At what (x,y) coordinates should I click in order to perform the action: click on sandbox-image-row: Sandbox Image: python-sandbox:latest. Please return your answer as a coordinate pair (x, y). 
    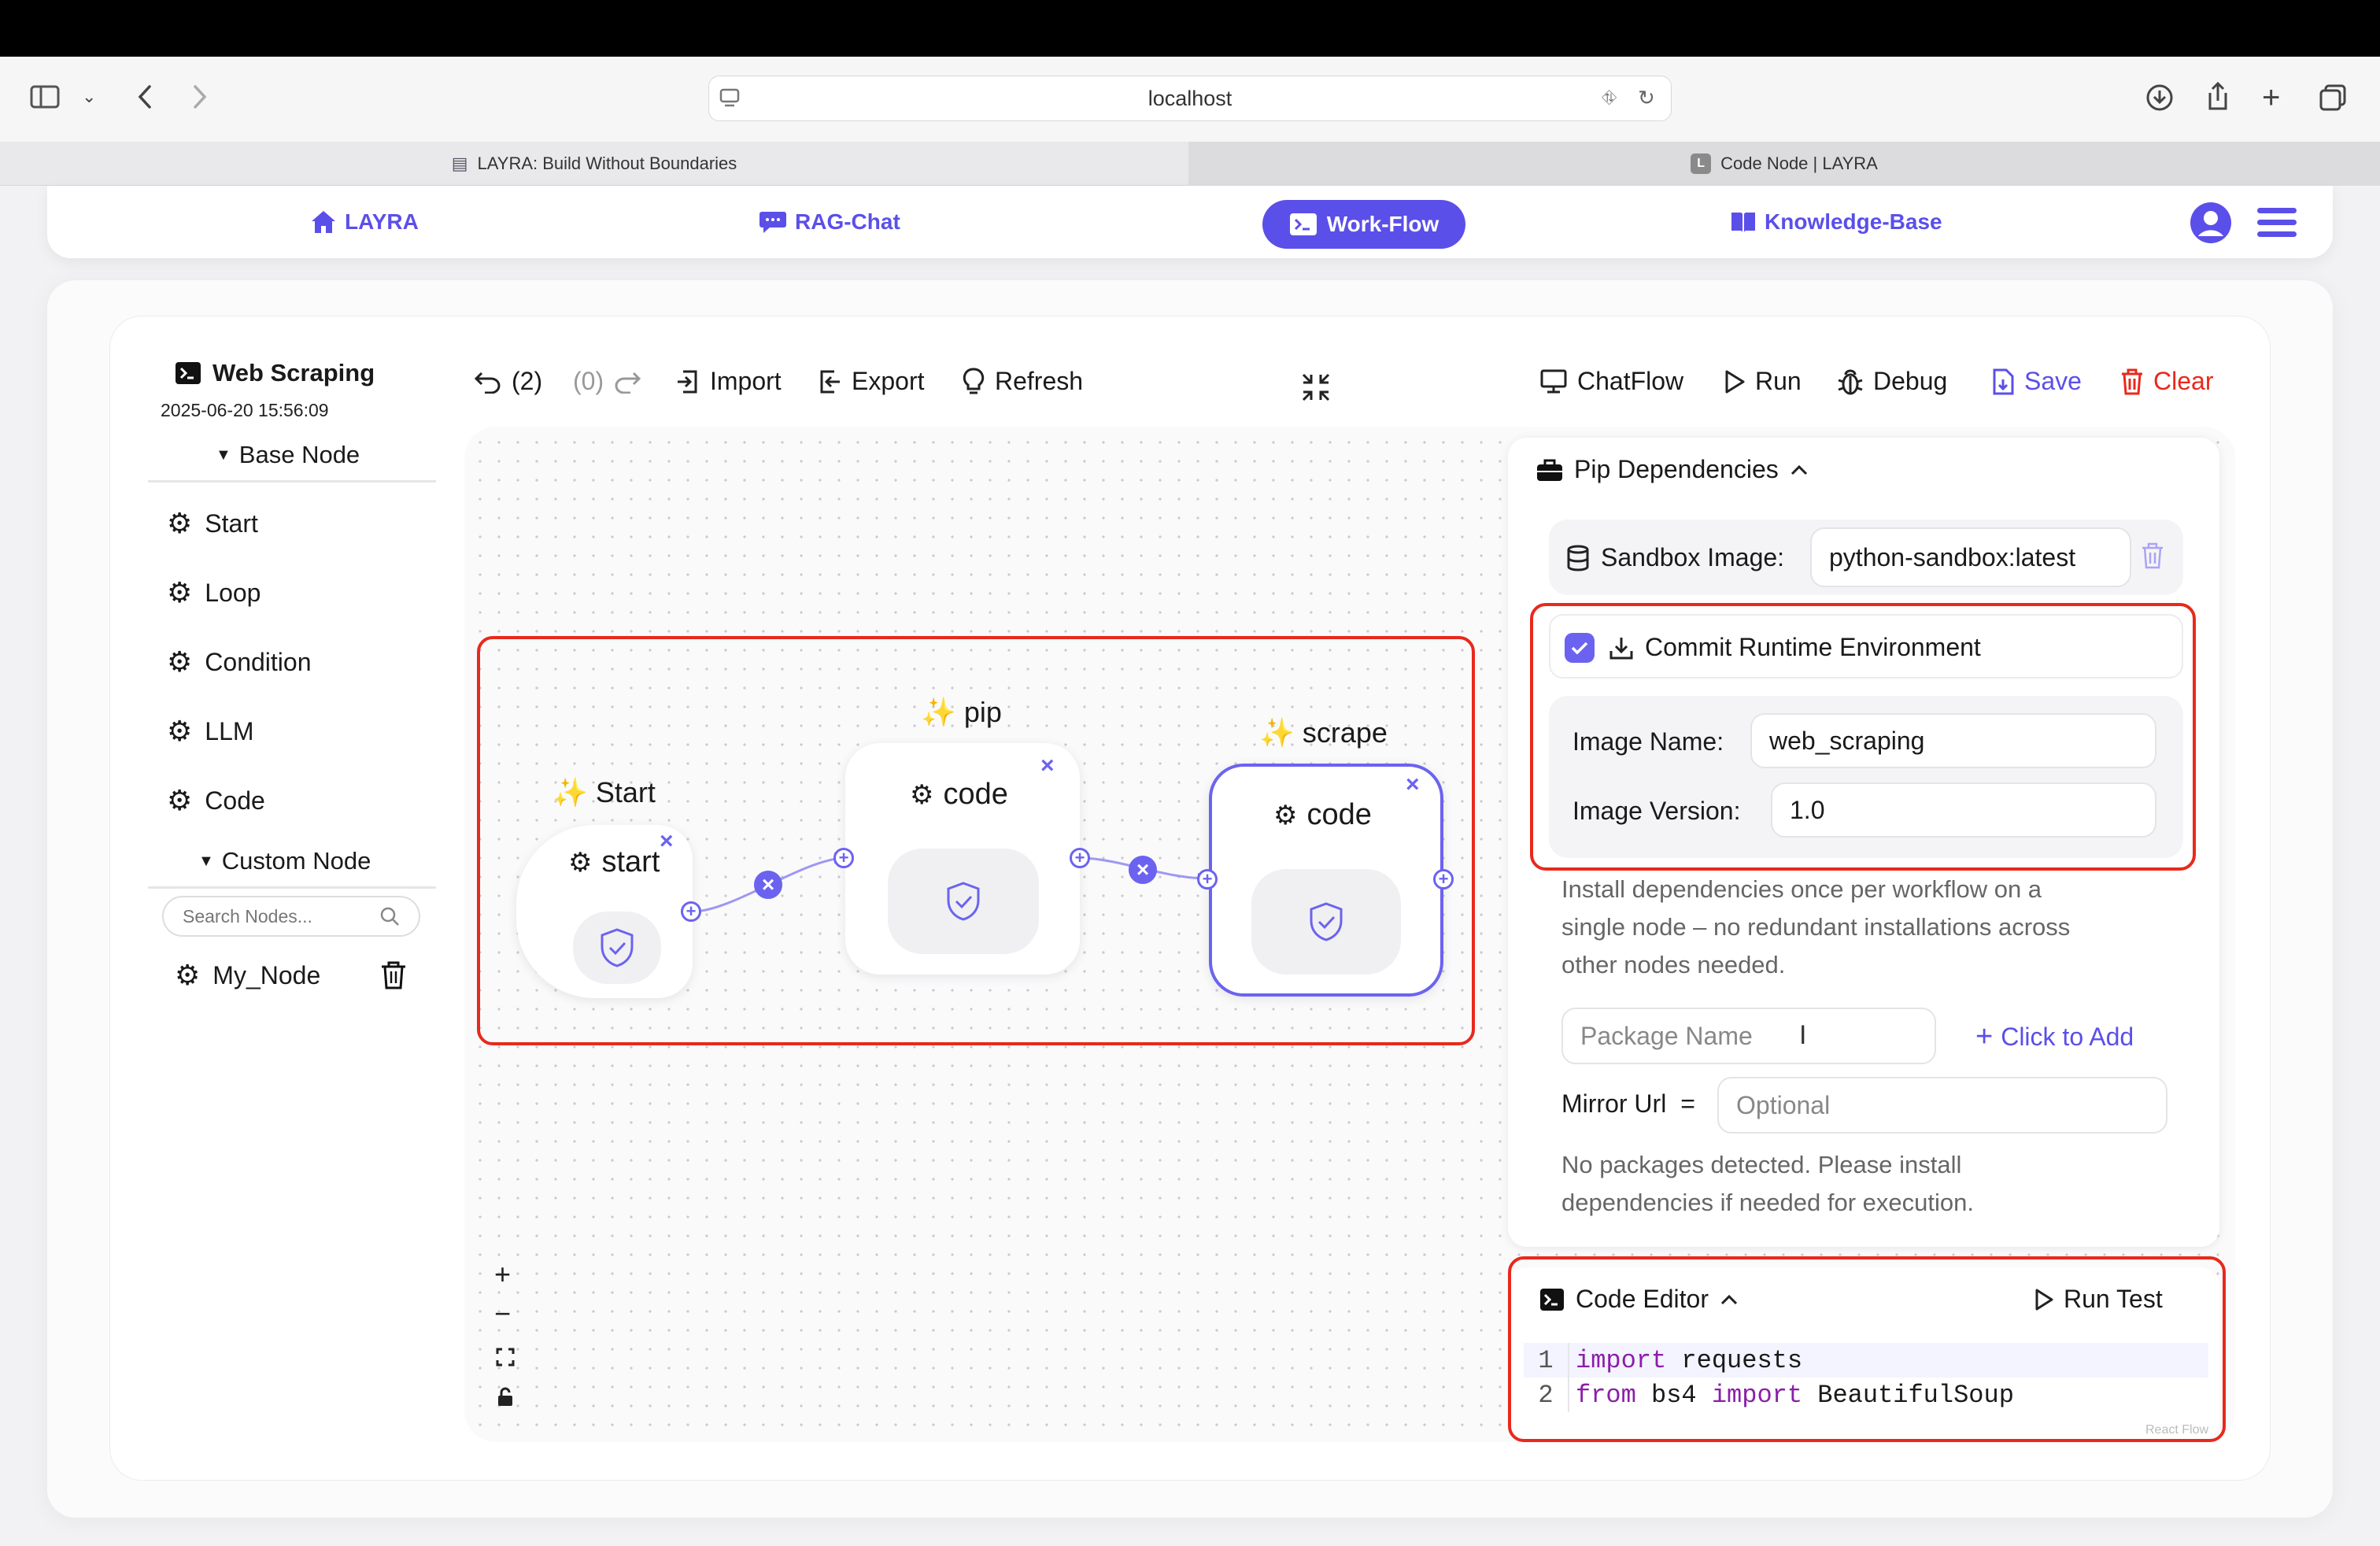
    Looking at the image, I should click on (1866, 557).